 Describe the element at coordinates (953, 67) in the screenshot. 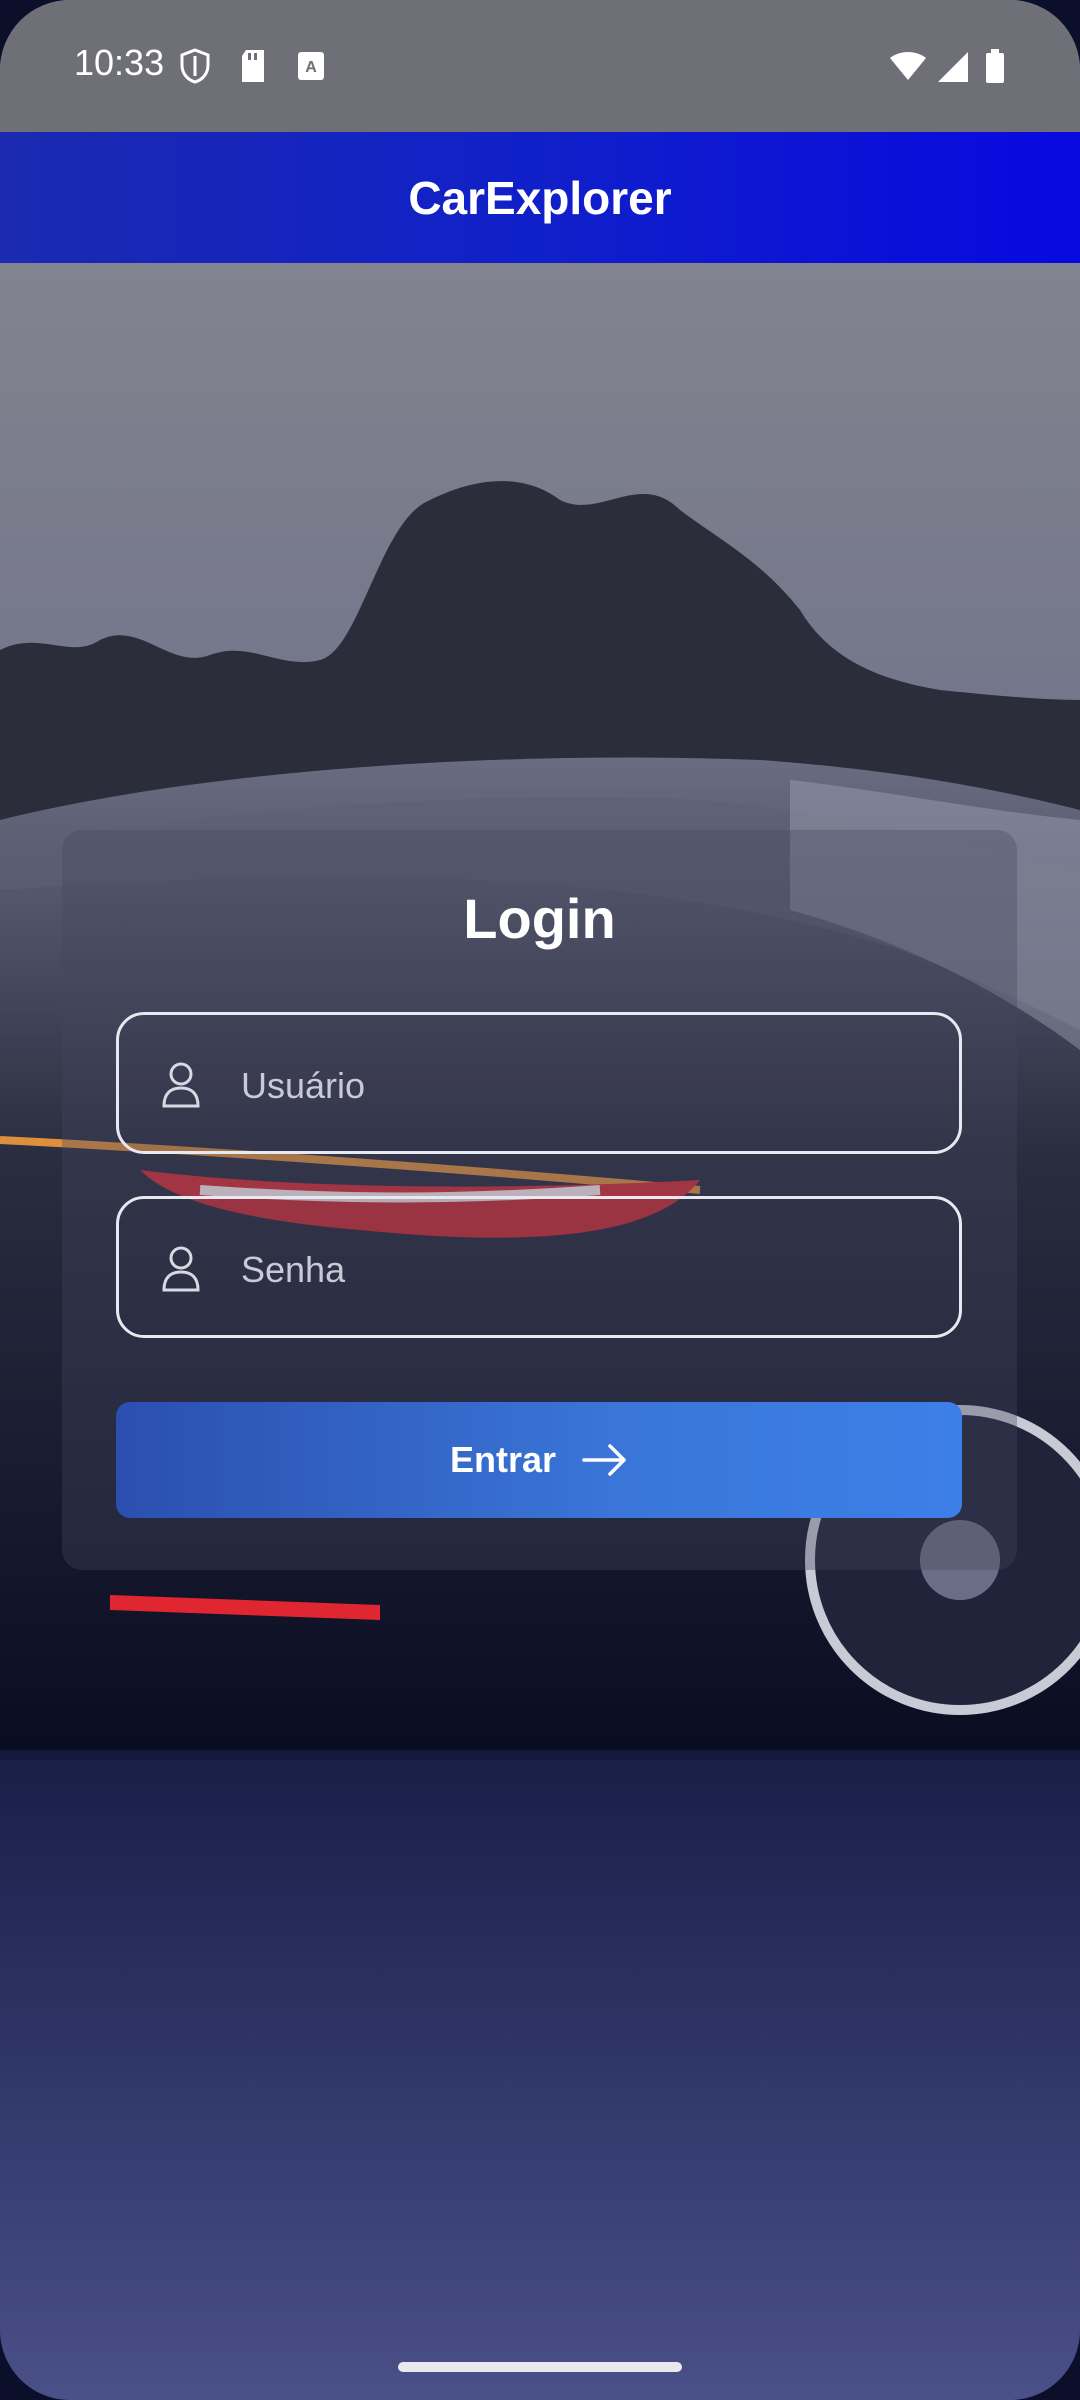

I see `signal-icon` at that location.